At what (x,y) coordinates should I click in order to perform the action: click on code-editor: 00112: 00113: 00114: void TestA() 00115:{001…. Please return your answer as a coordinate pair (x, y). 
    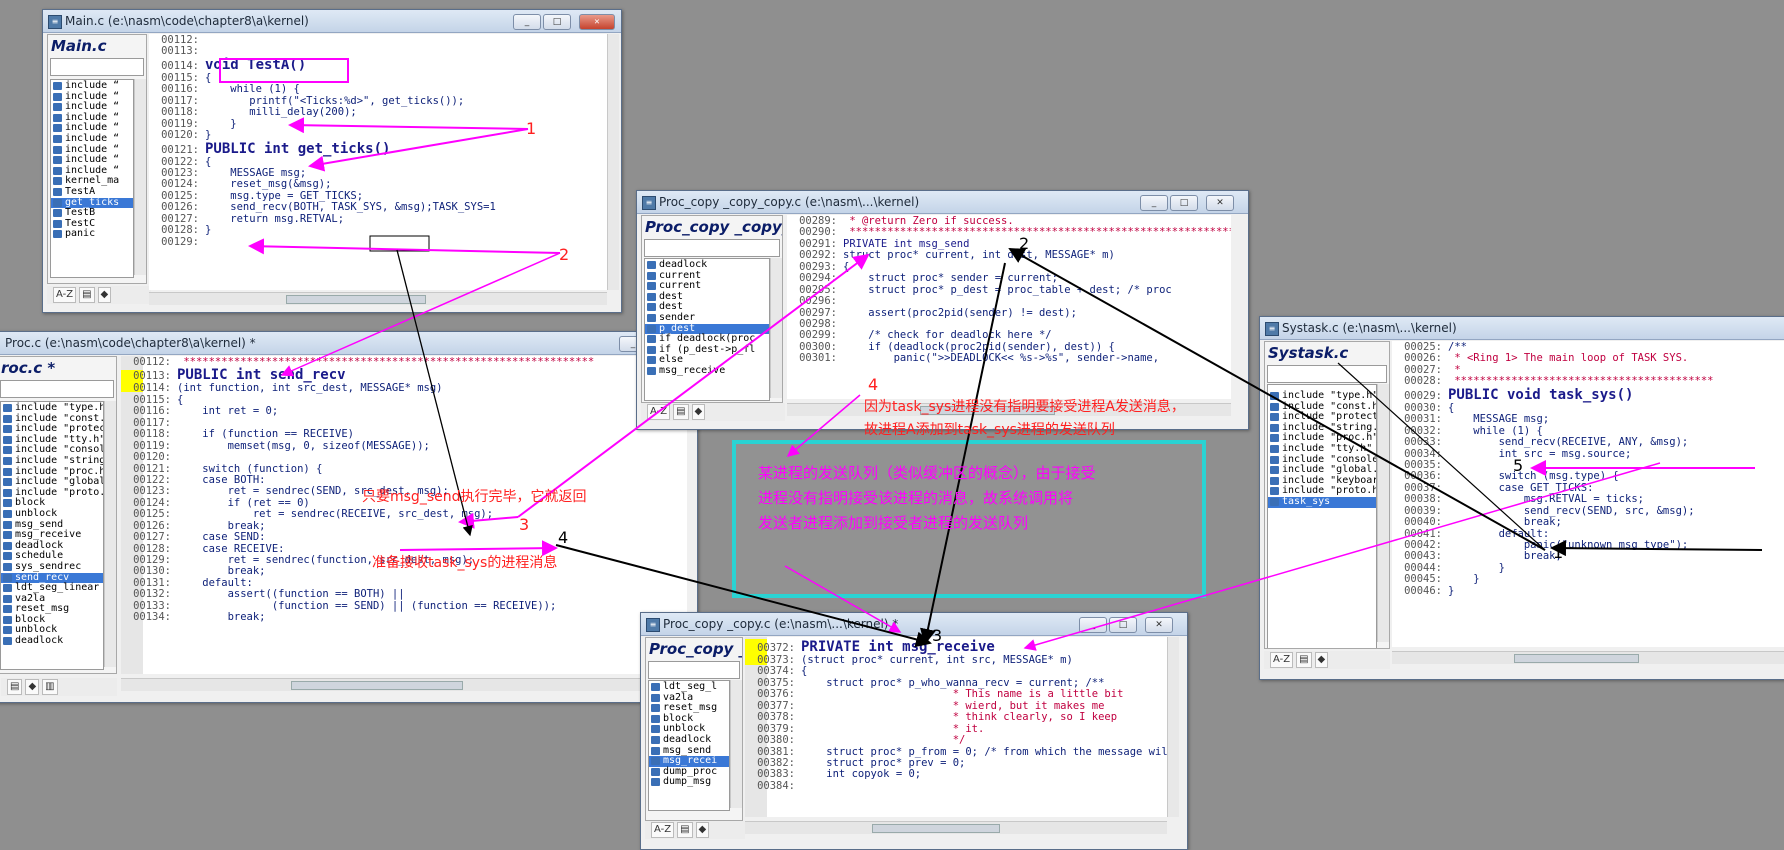
    Looking at the image, I should click on (378, 162).